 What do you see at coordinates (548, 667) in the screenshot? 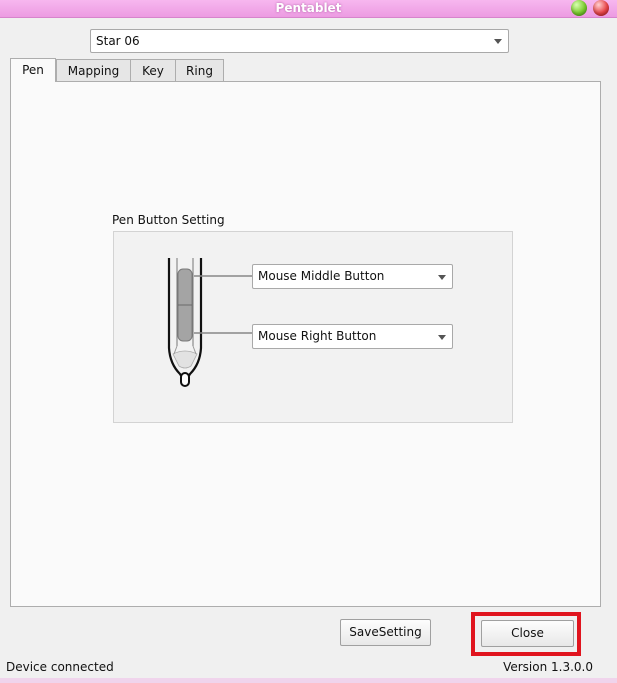
I see `version-label: Version 1.3.0.0` at bounding box center [548, 667].